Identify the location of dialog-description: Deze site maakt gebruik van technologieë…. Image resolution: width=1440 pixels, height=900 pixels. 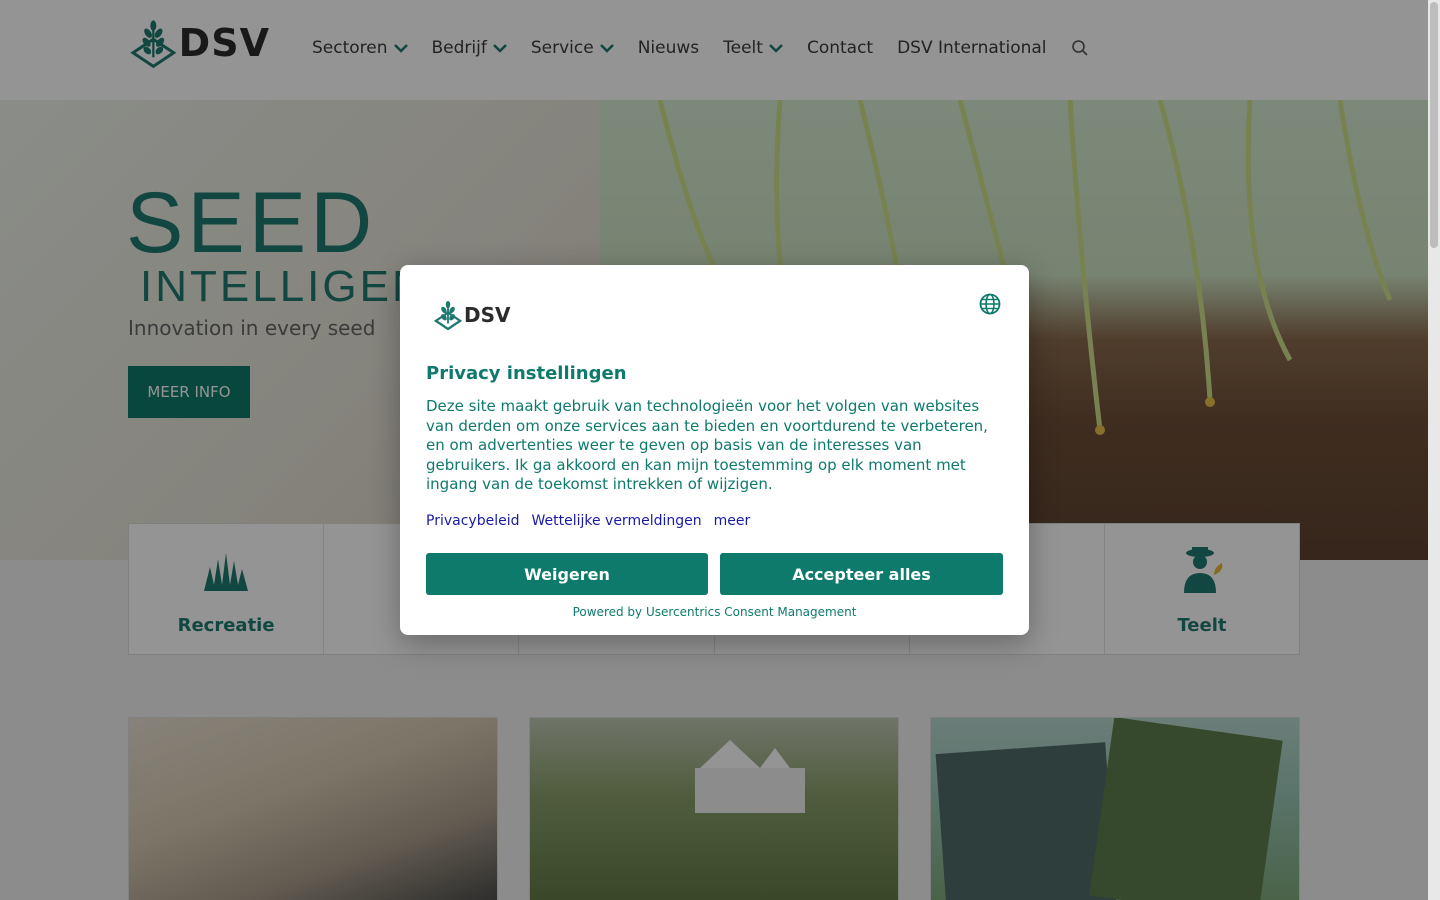
(707, 445).